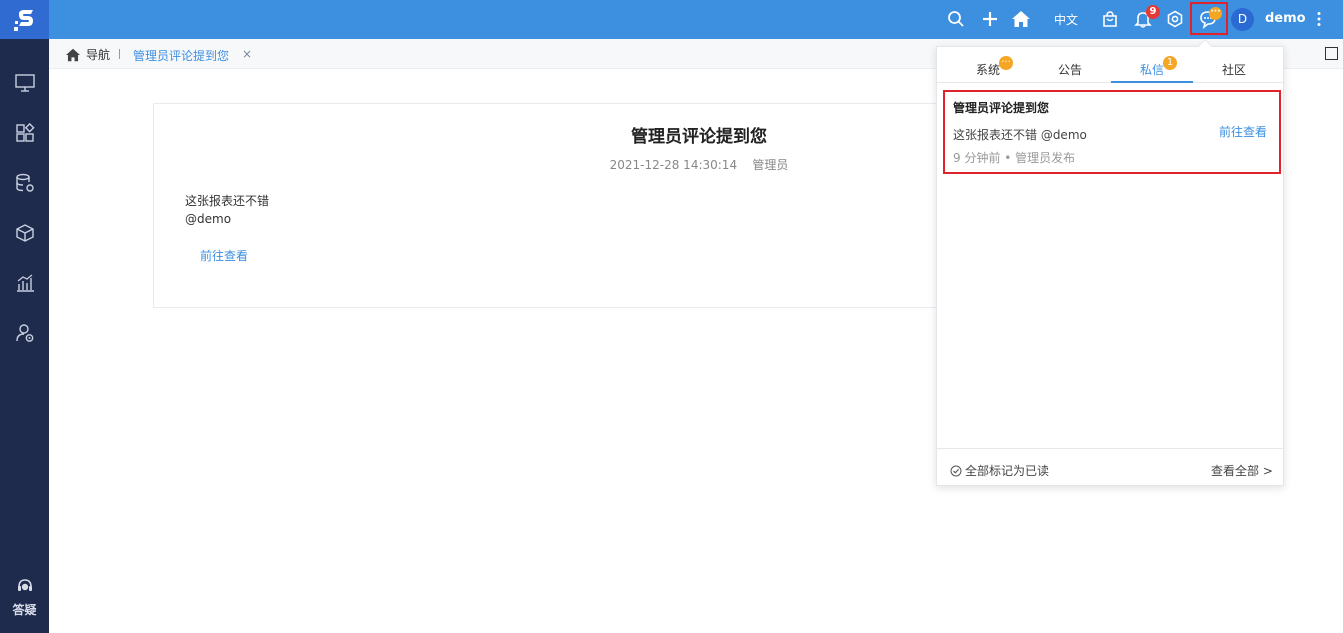 The image size is (1343, 633). I want to click on view-all-link: 查看全部 >, so click(1242, 470).